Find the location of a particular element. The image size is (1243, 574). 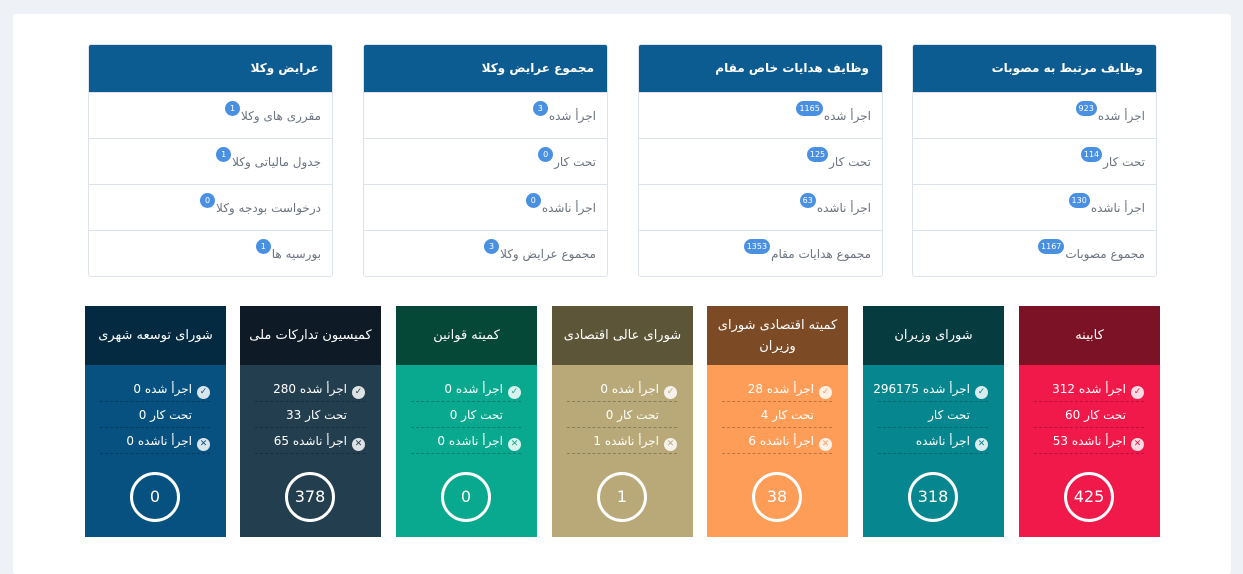

not-done-text: اجرأ ناشده 6 is located at coordinates (781, 441).